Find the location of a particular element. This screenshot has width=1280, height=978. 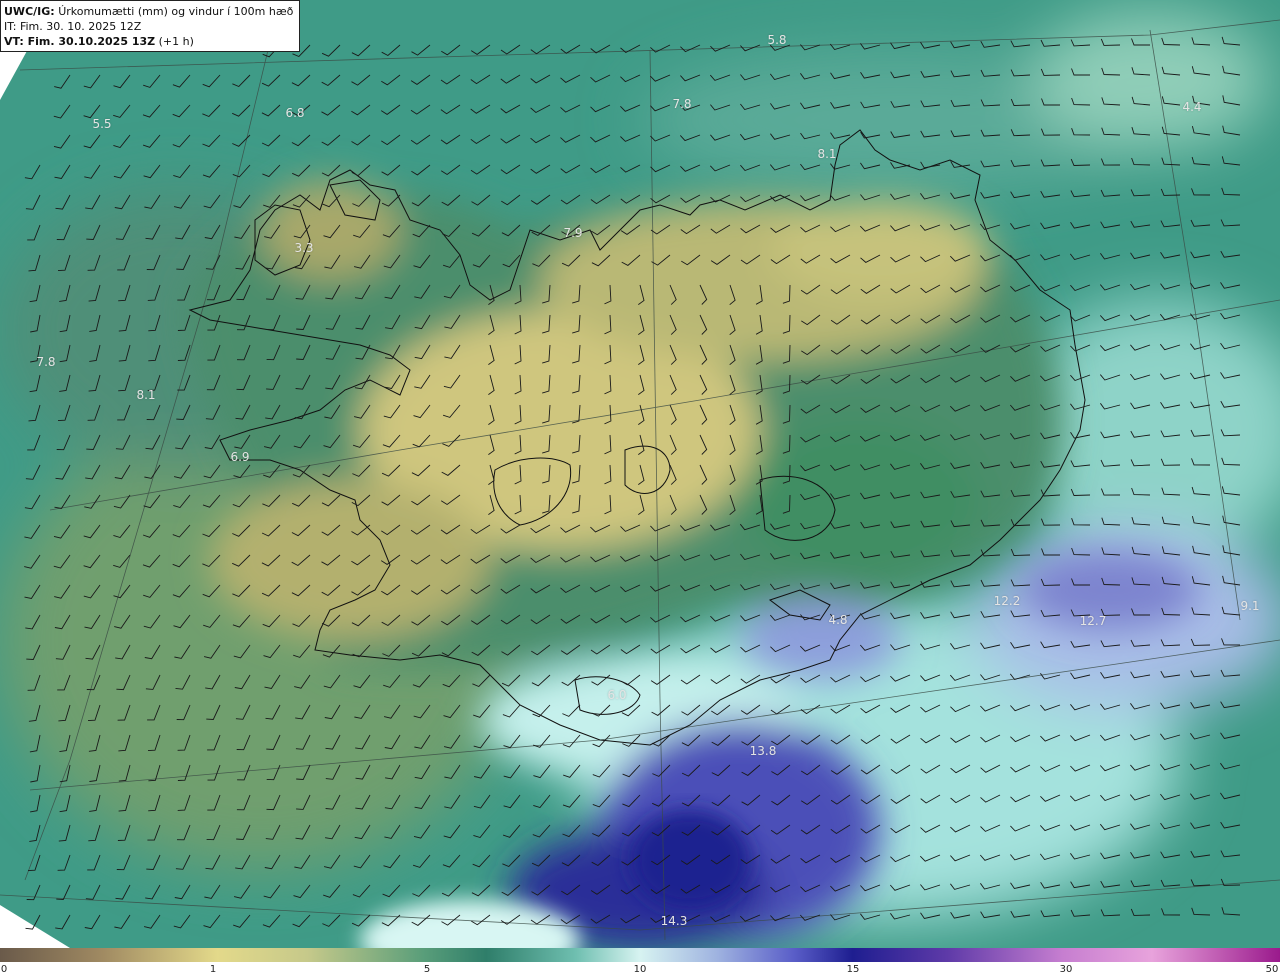

map-value: 5.5 is located at coordinates (102, 124).